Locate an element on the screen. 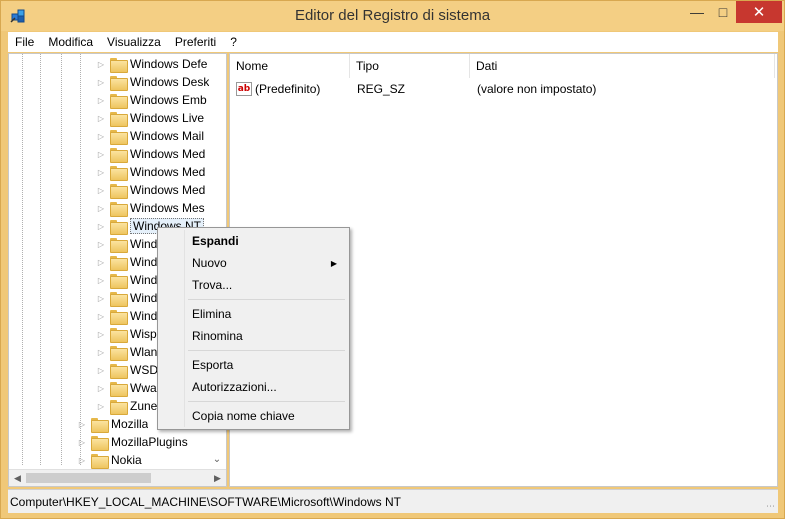  tree-item-label: Windows Live is located at coordinates (167, 118).